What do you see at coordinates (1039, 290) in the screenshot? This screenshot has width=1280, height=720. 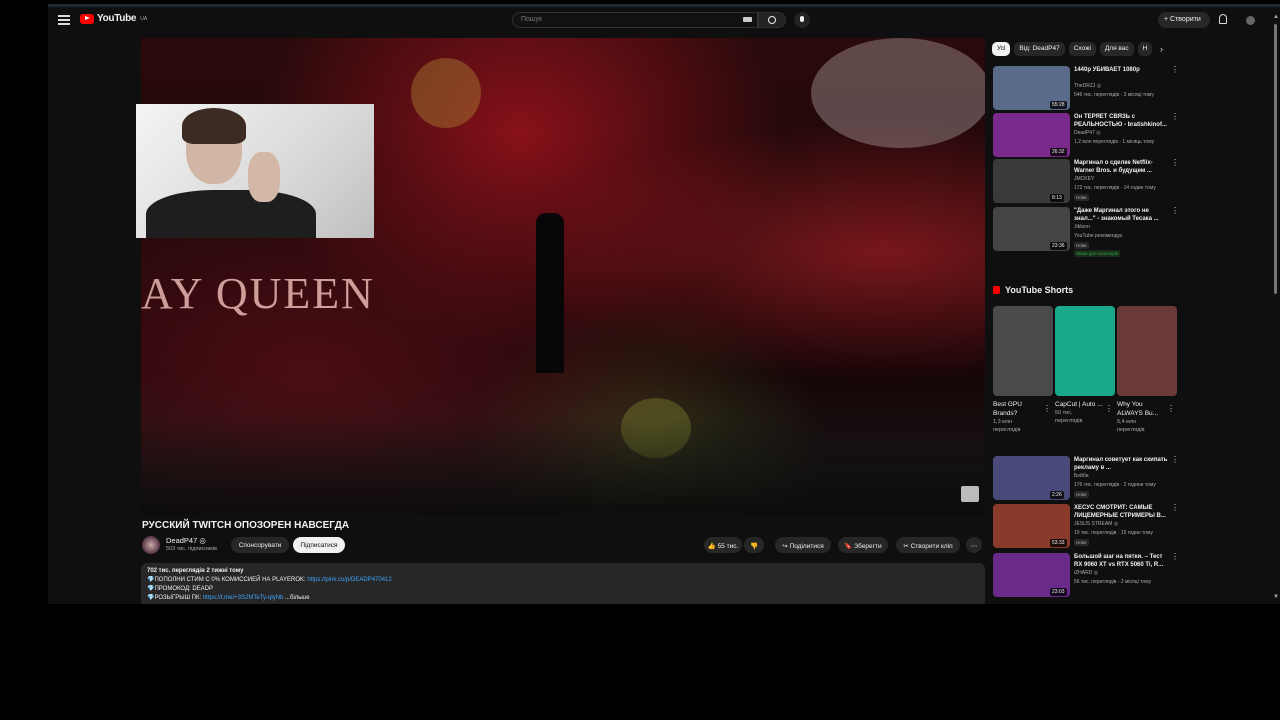 I see `shorts-heading-text: YouTube Shorts` at bounding box center [1039, 290].